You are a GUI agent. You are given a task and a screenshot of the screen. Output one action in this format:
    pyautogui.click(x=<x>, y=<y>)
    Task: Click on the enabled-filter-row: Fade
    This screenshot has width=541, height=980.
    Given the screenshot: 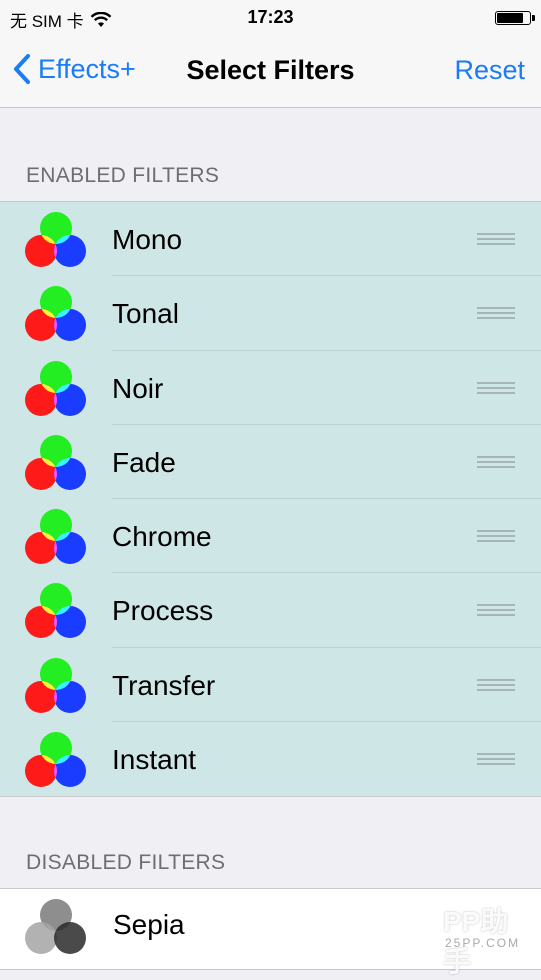 What is the action you would take?
    pyautogui.click(x=270, y=462)
    